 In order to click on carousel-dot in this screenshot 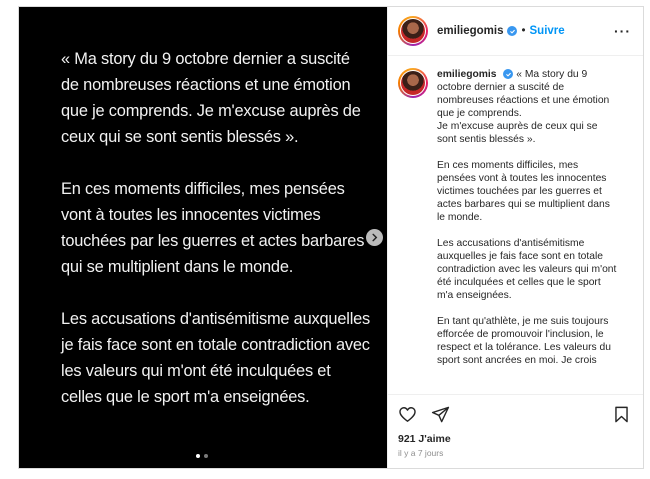, I will do `click(206, 456)`.